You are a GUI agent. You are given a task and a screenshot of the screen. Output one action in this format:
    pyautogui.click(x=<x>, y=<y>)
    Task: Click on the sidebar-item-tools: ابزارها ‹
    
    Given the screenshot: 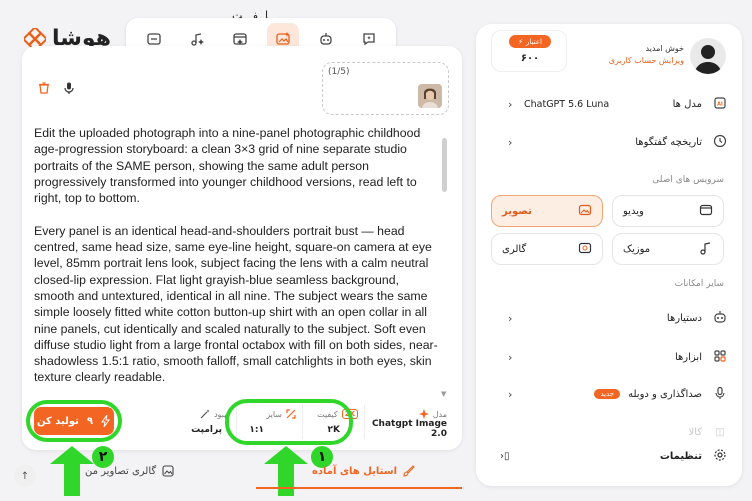 What is the action you would take?
    pyautogui.click(x=610, y=357)
    